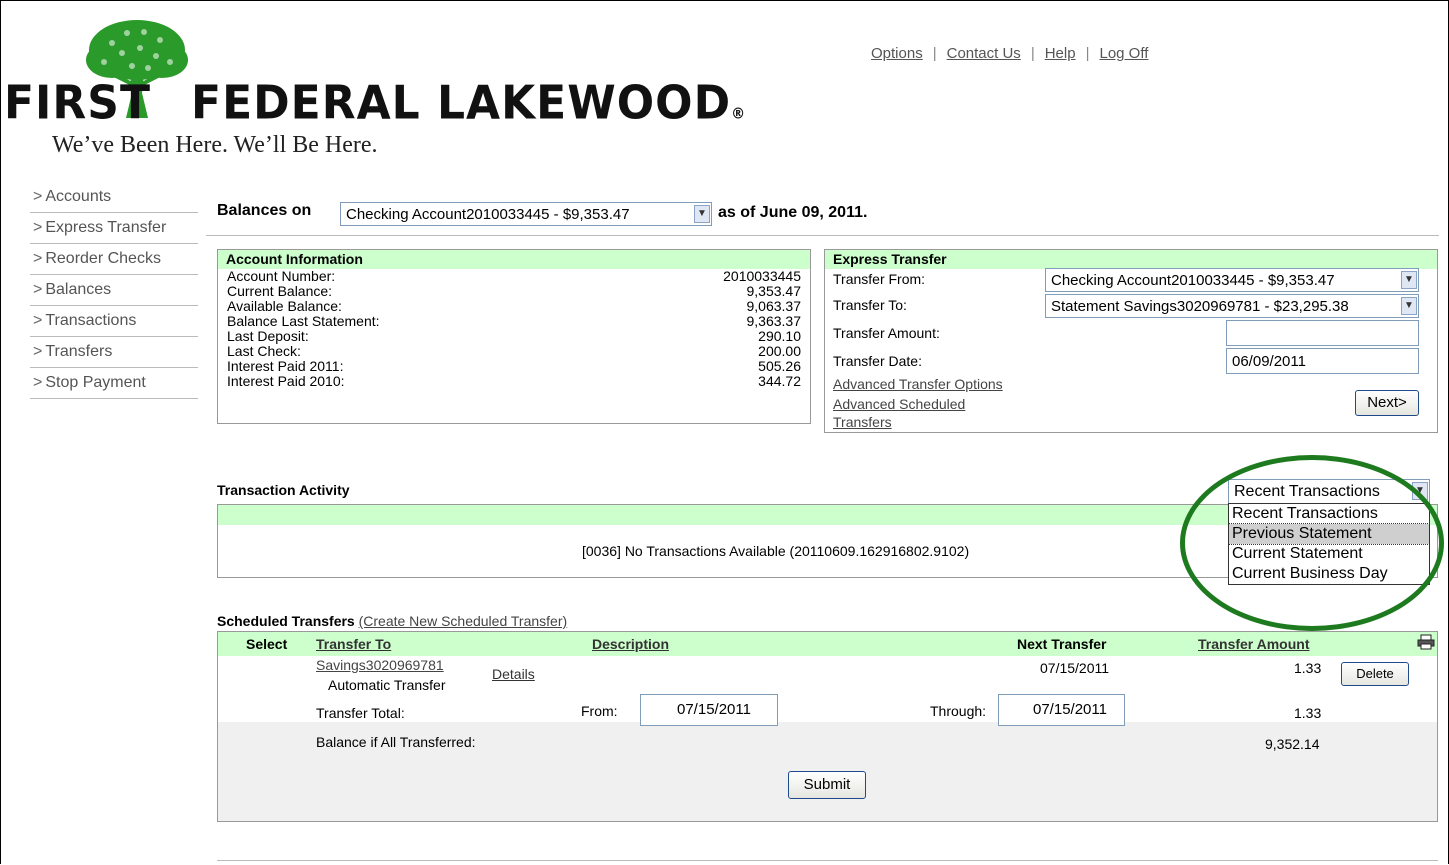  What do you see at coordinates (709, 710) in the screenshot?
I see `from-date-input: 07/15/2011` at bounding box center [709, 710].